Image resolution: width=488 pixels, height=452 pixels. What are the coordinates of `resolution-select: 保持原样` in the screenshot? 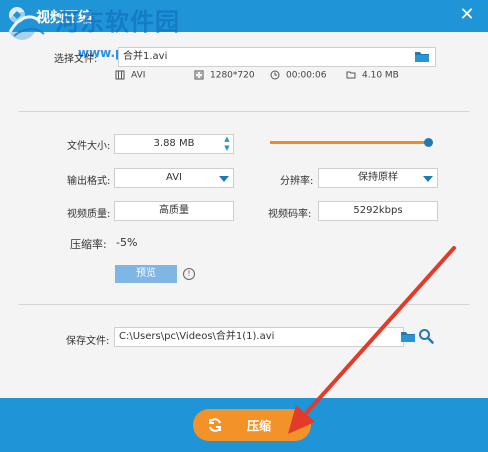 It's located at (378, 178).